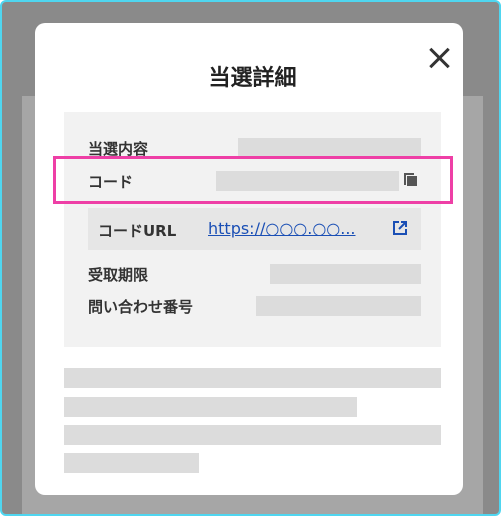 The image size is (501, 516). I want to click on external-link-icon, so click(400, 228).